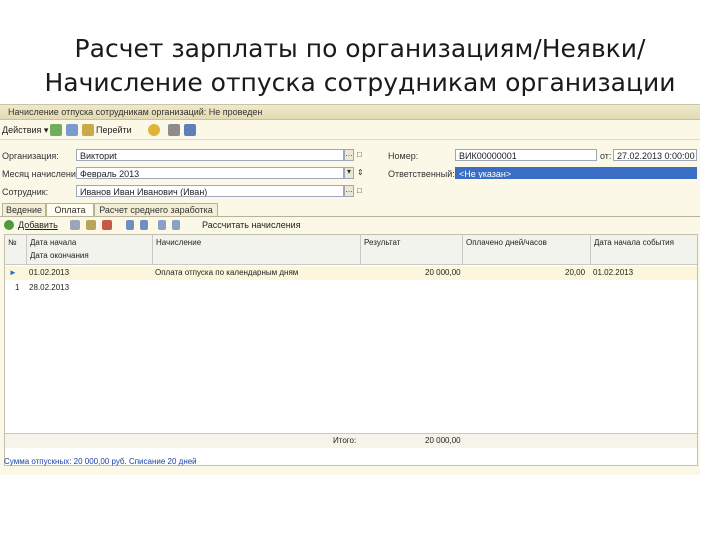 This screenshot has width=720, height=540. Describe the element at coordinates (154, 130) in the screenshot. I see `help-icon` at that location.